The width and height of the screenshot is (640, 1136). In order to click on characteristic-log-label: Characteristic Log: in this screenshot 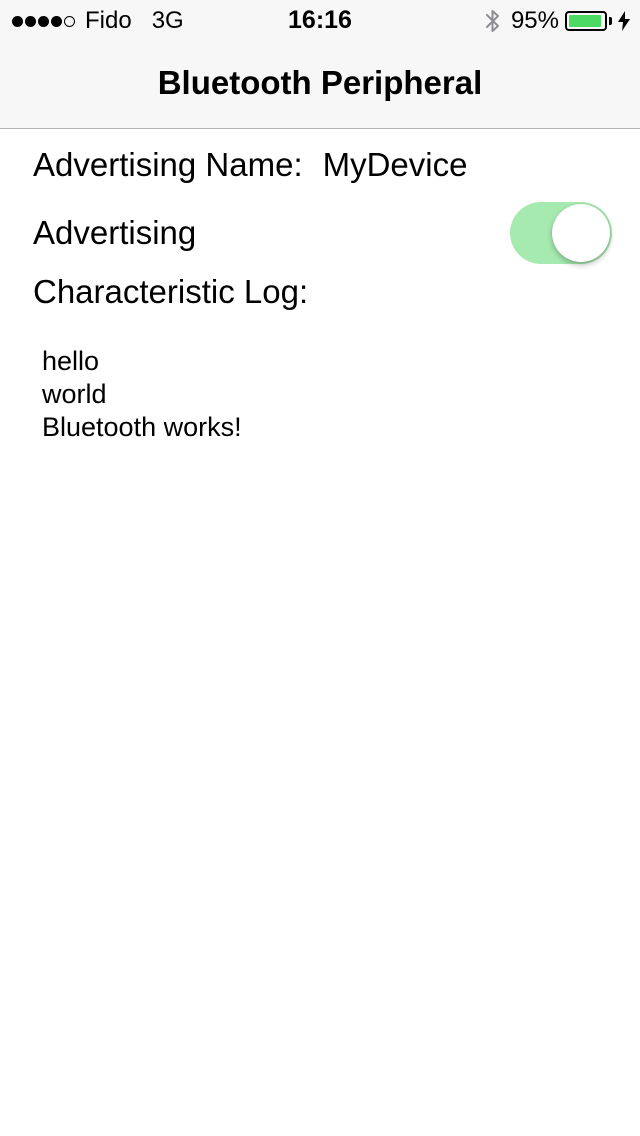, I will do `click(171, 291)`.